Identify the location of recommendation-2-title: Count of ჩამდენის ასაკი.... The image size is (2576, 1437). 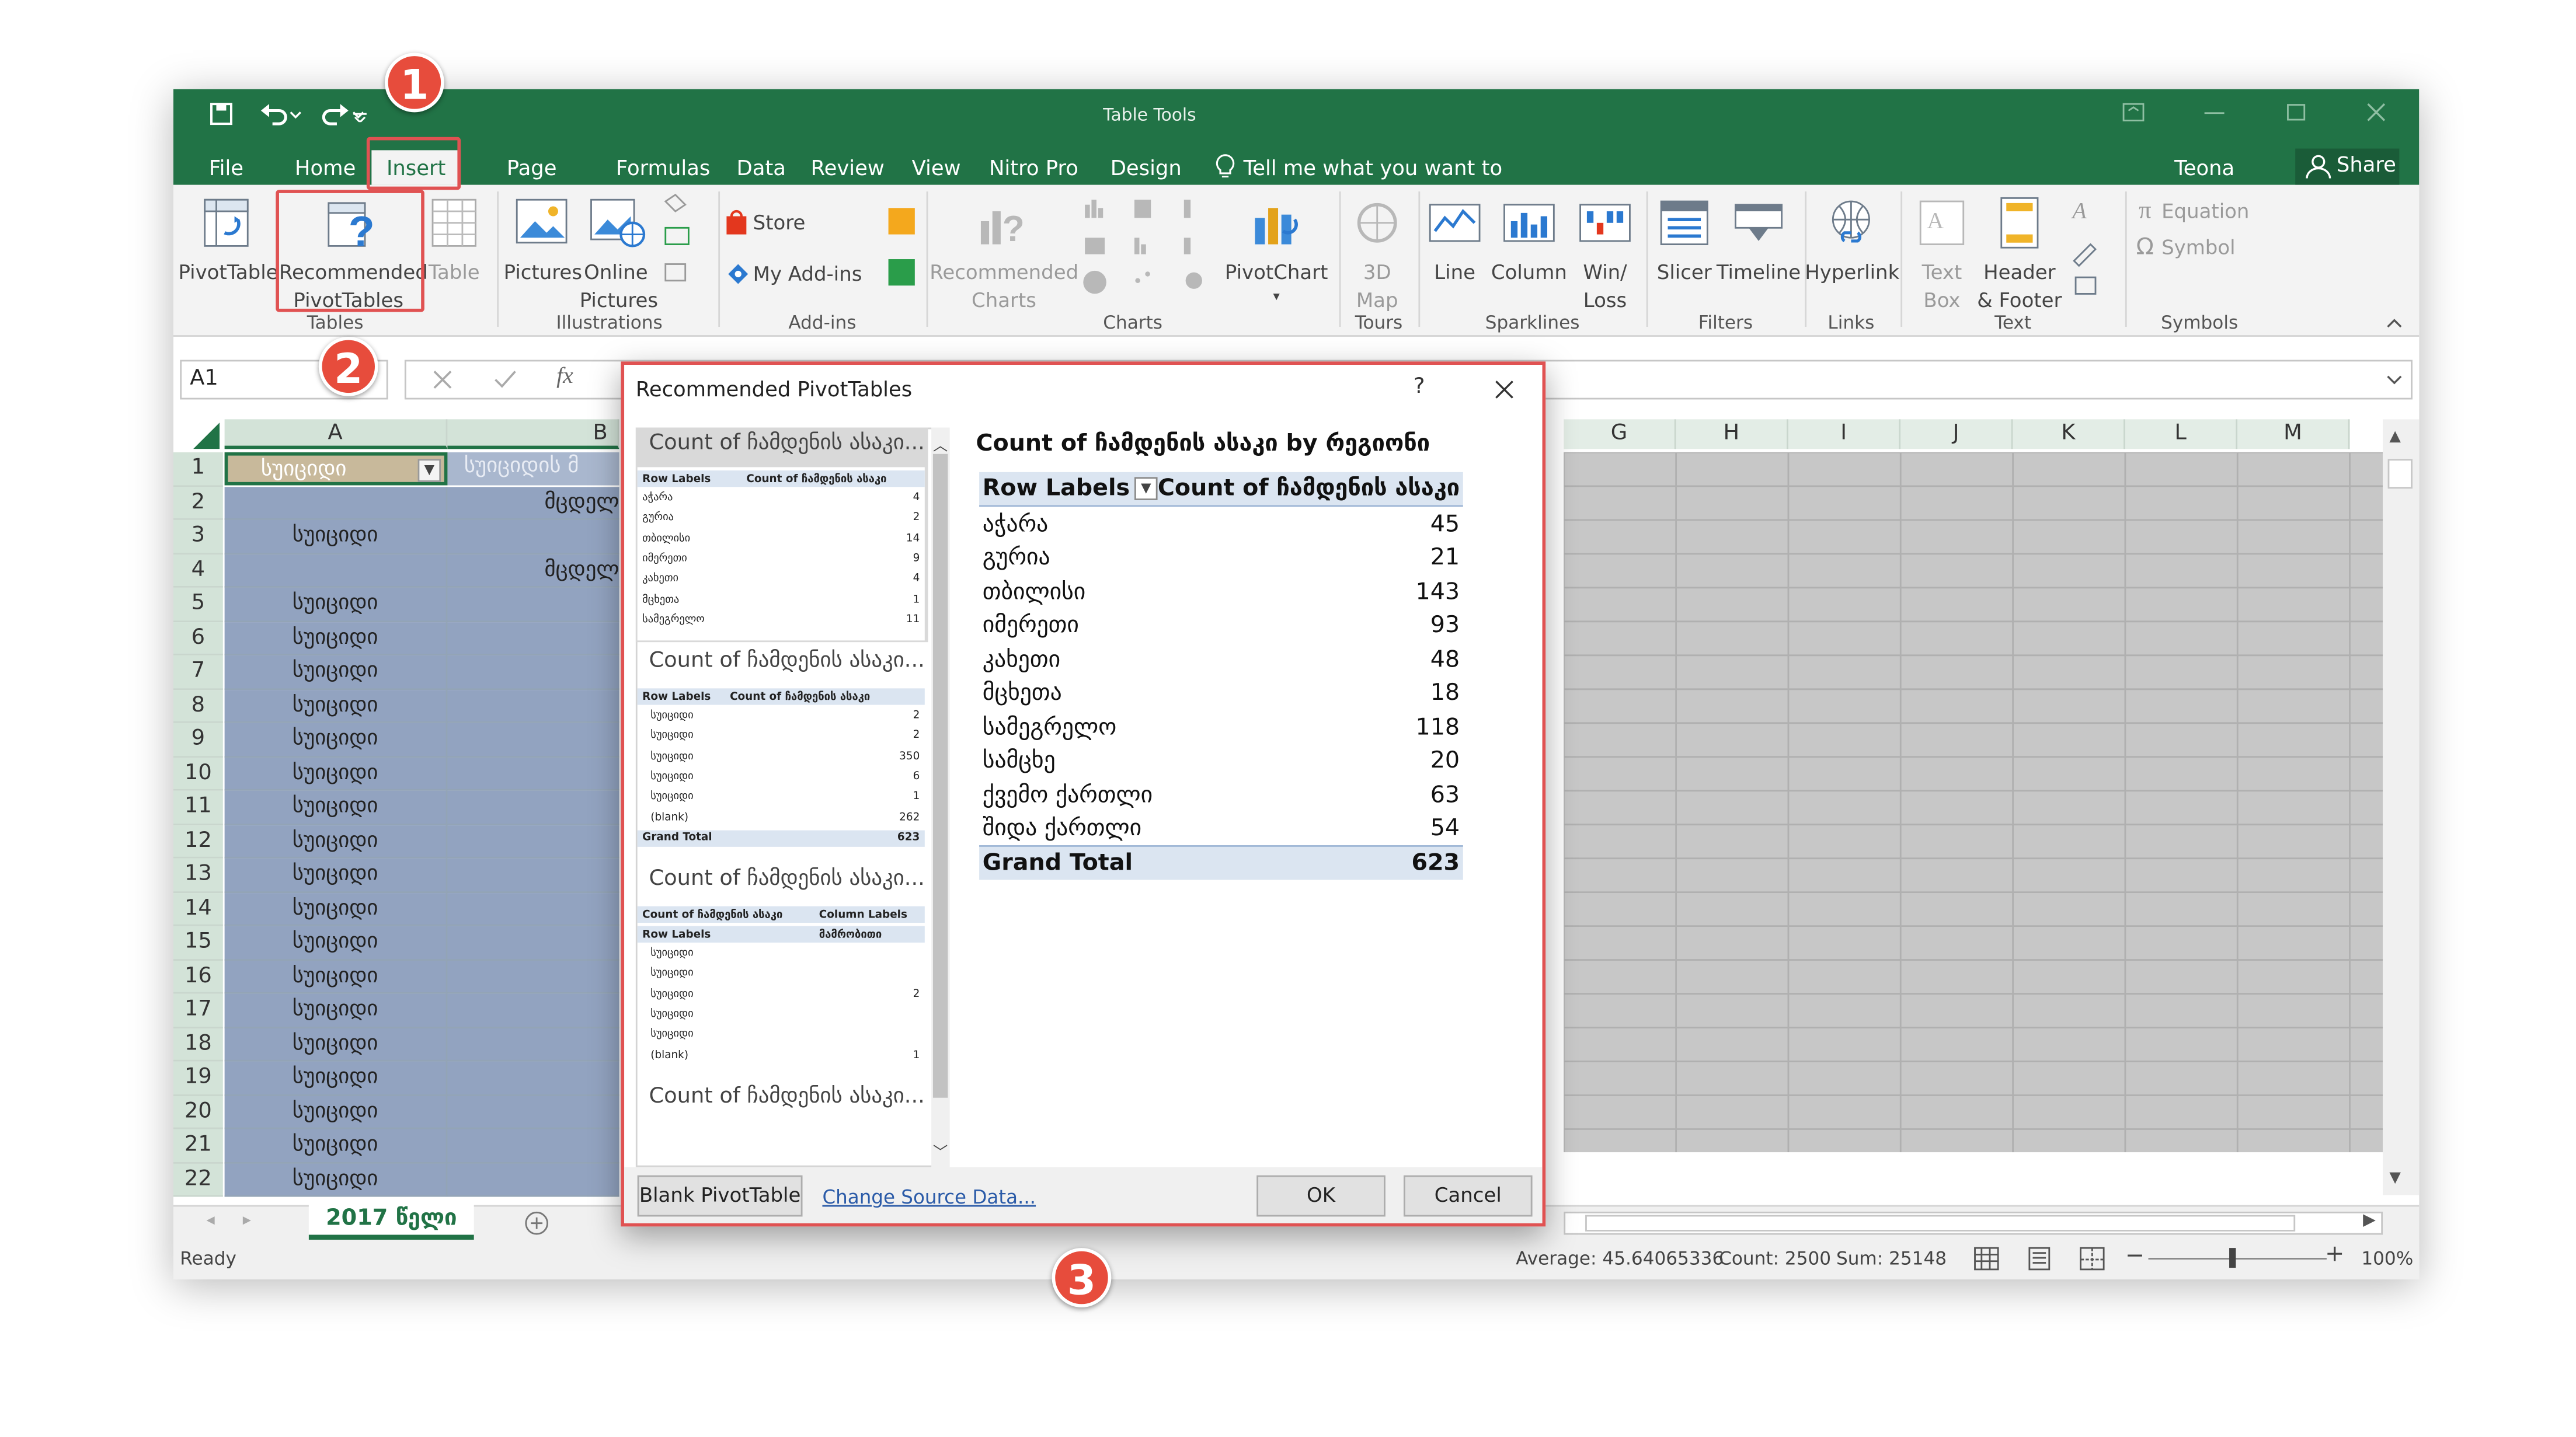
(787, 660).